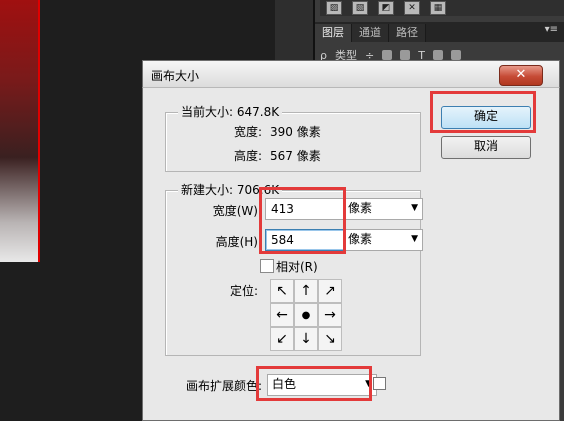 The width and height of the screenshot is (564, 421). I want to click on canvas-photo, so click(19, 131).